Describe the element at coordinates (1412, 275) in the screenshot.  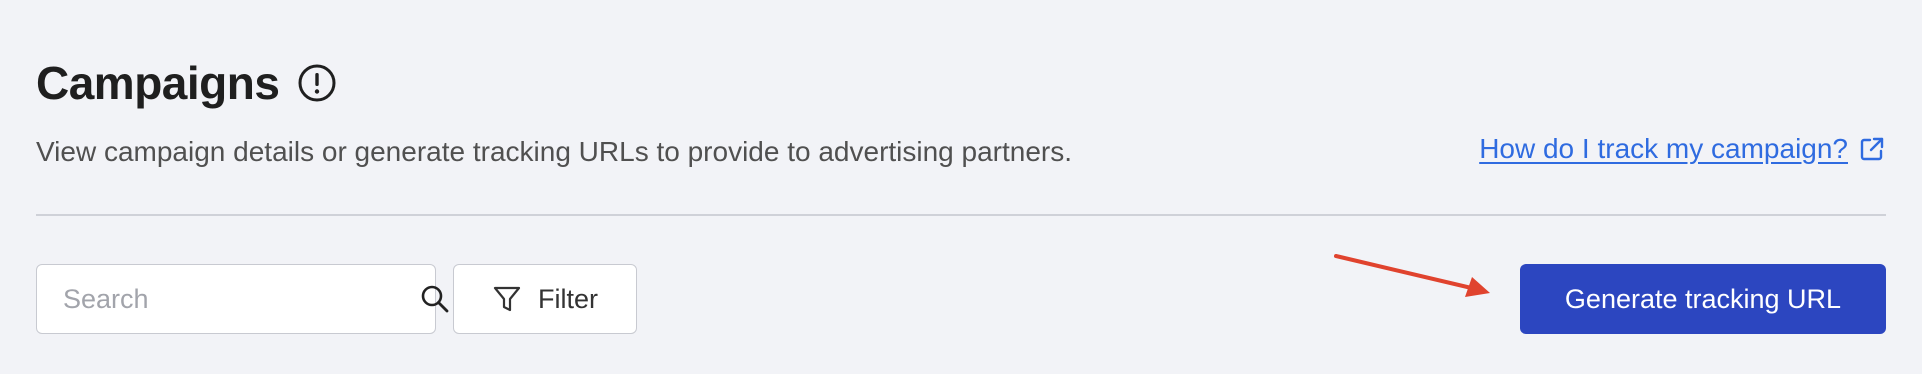
I see `annotation-arrow-icon` at that location.